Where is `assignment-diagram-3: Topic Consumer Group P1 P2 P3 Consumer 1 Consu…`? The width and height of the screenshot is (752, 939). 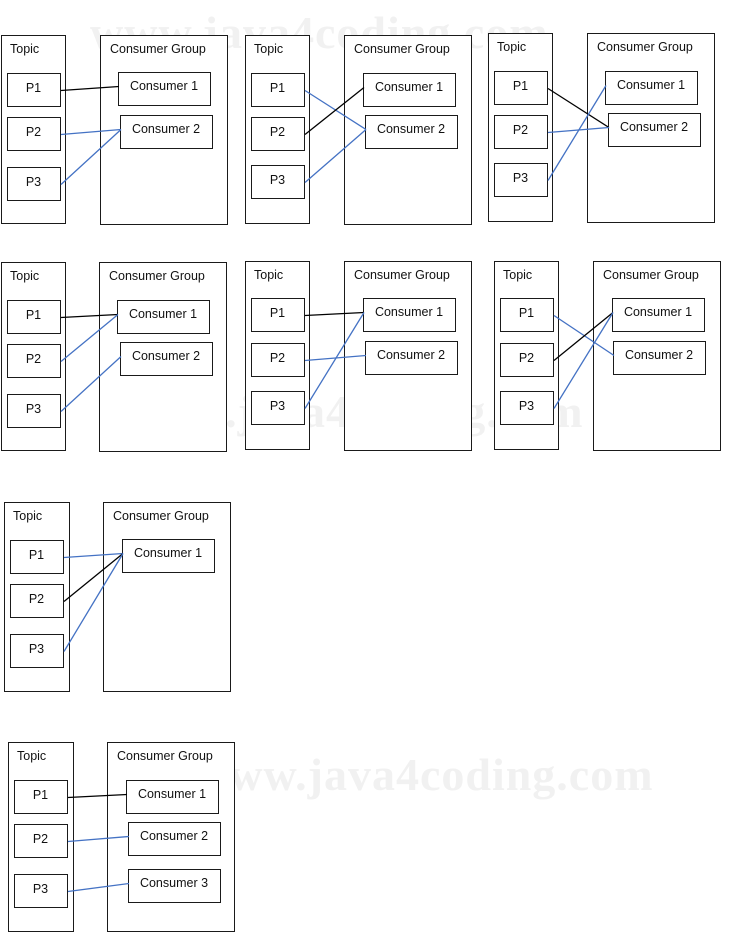
assignment-diagram-3: Topic Consumer Group P1 P2 P3 Consumer 1 Consu… is located at coordinates (601, 128).